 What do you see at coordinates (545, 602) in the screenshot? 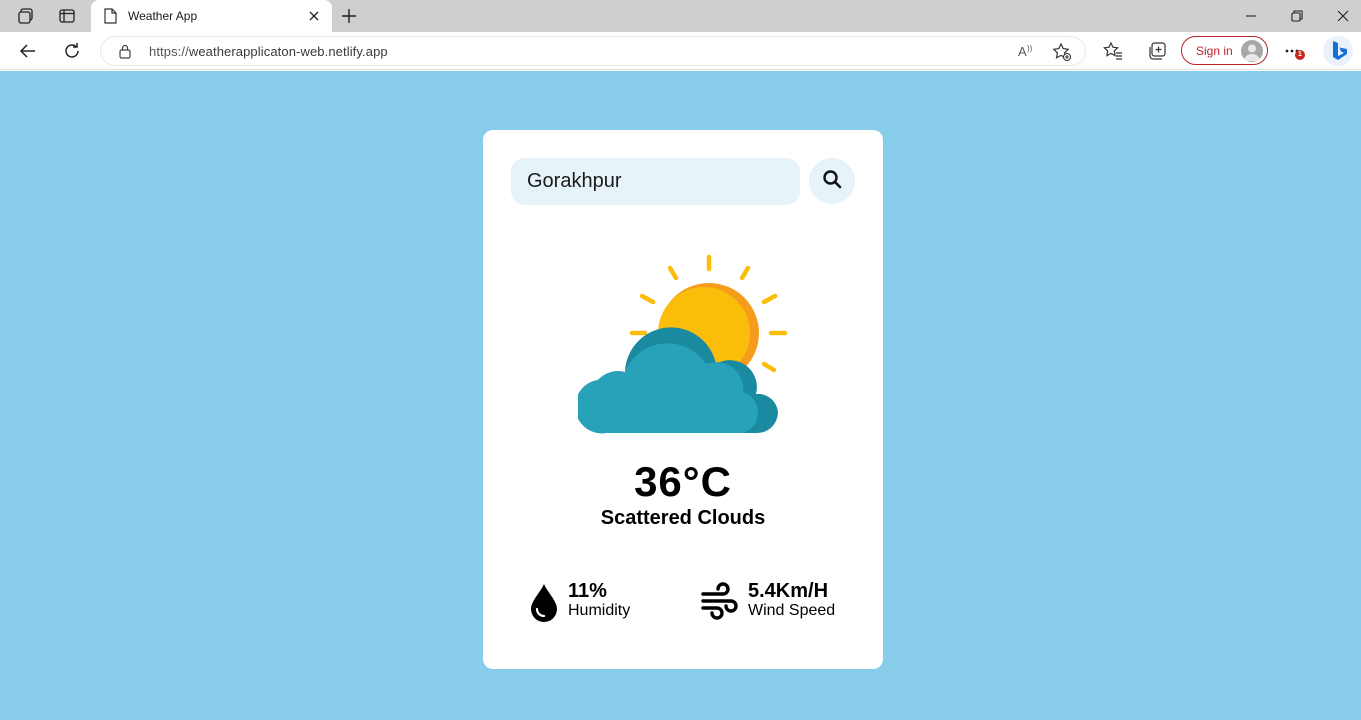
I see `water-drop-icon` at bounding box center [545, 602].